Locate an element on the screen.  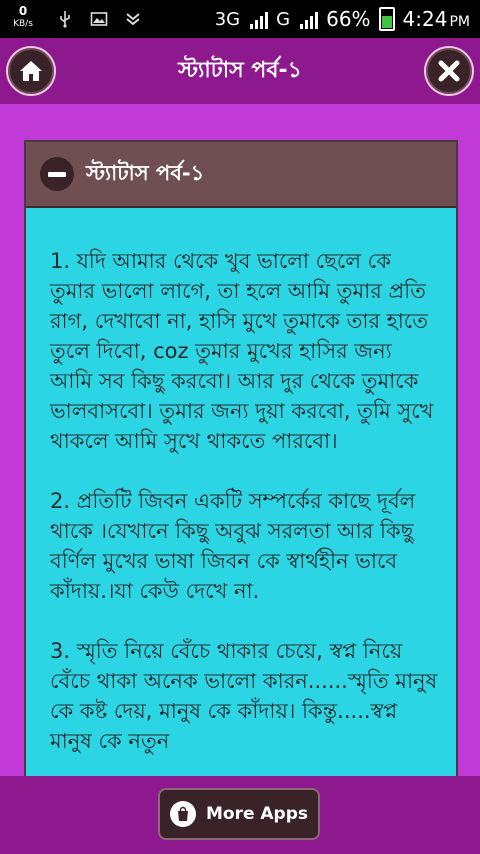
battery-percent: 66% is located at coordinates (348, 19).